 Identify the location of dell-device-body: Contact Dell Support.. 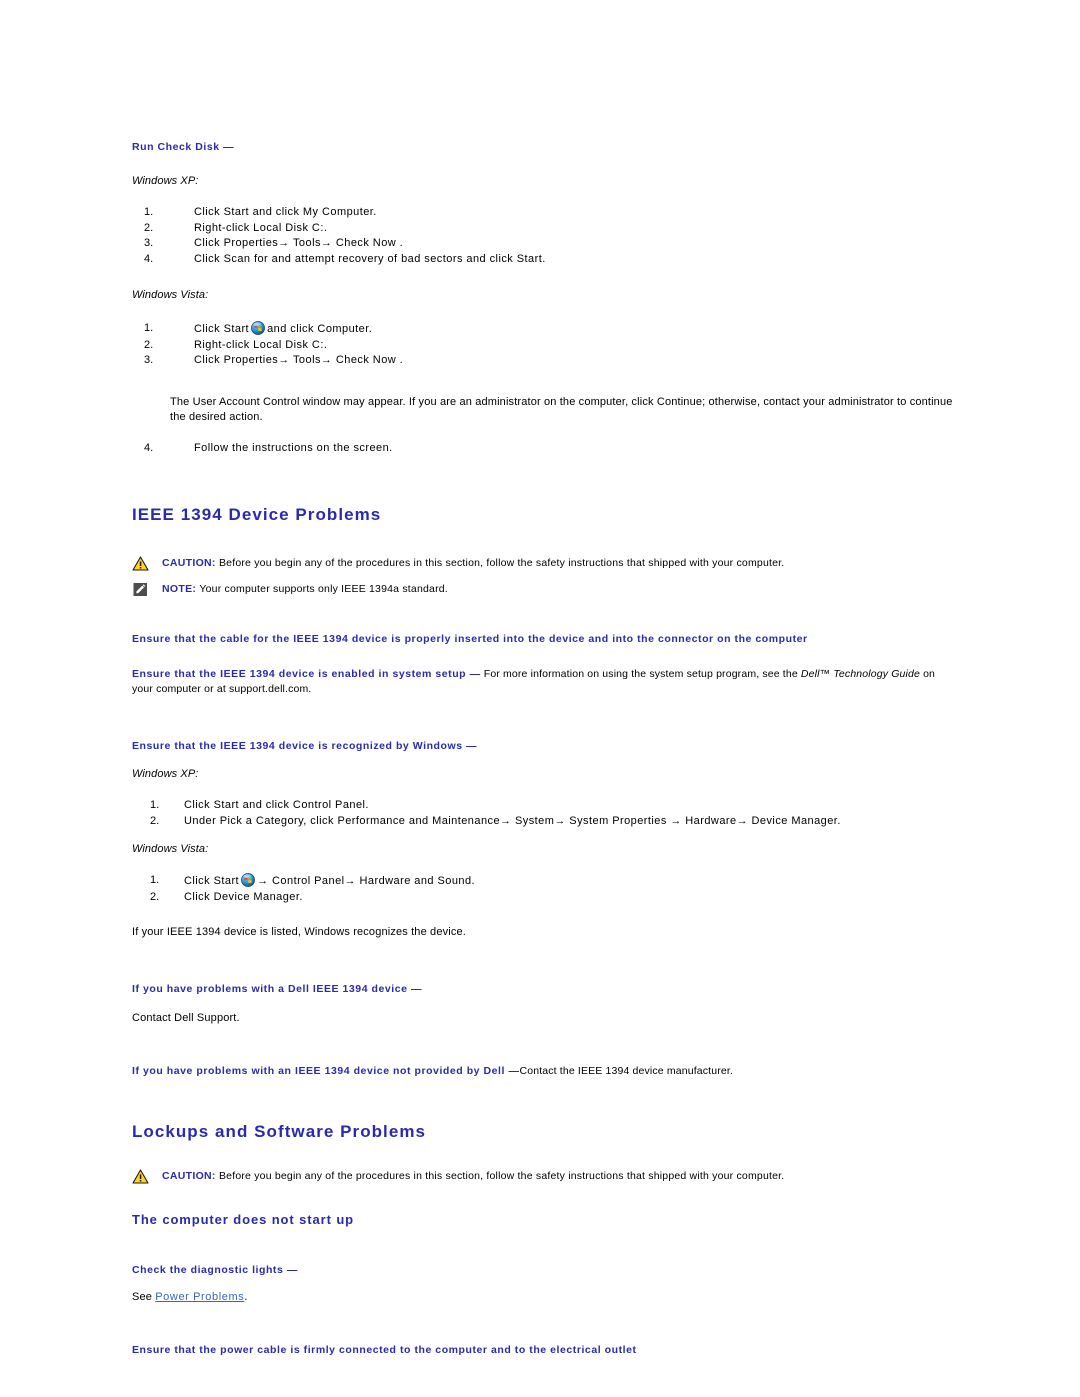
(186, 1018).